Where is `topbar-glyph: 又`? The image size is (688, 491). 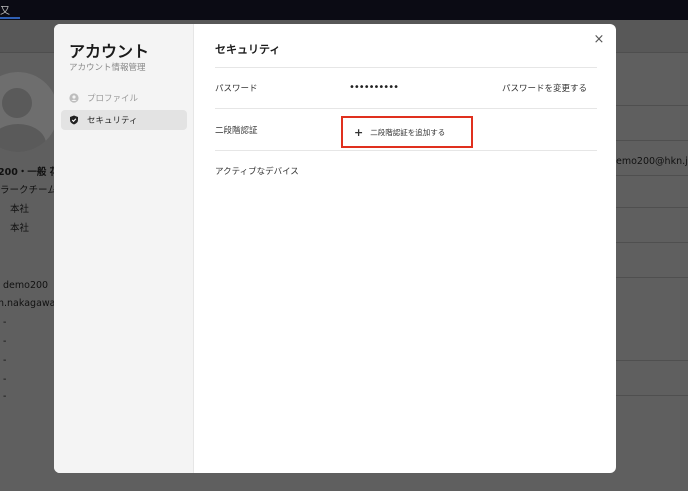
topbar-glyph: 又 is located at coordinates (5, 11).